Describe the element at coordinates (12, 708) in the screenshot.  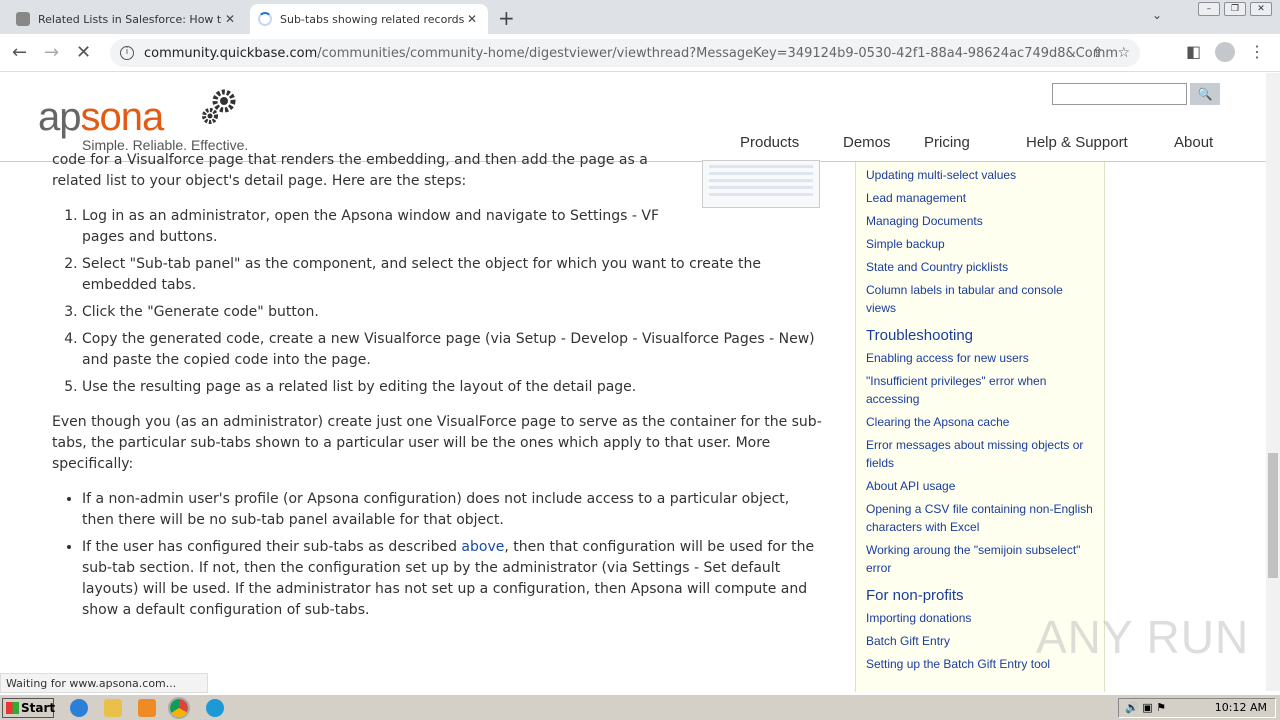
I see `windows-logo-icon` at that location.